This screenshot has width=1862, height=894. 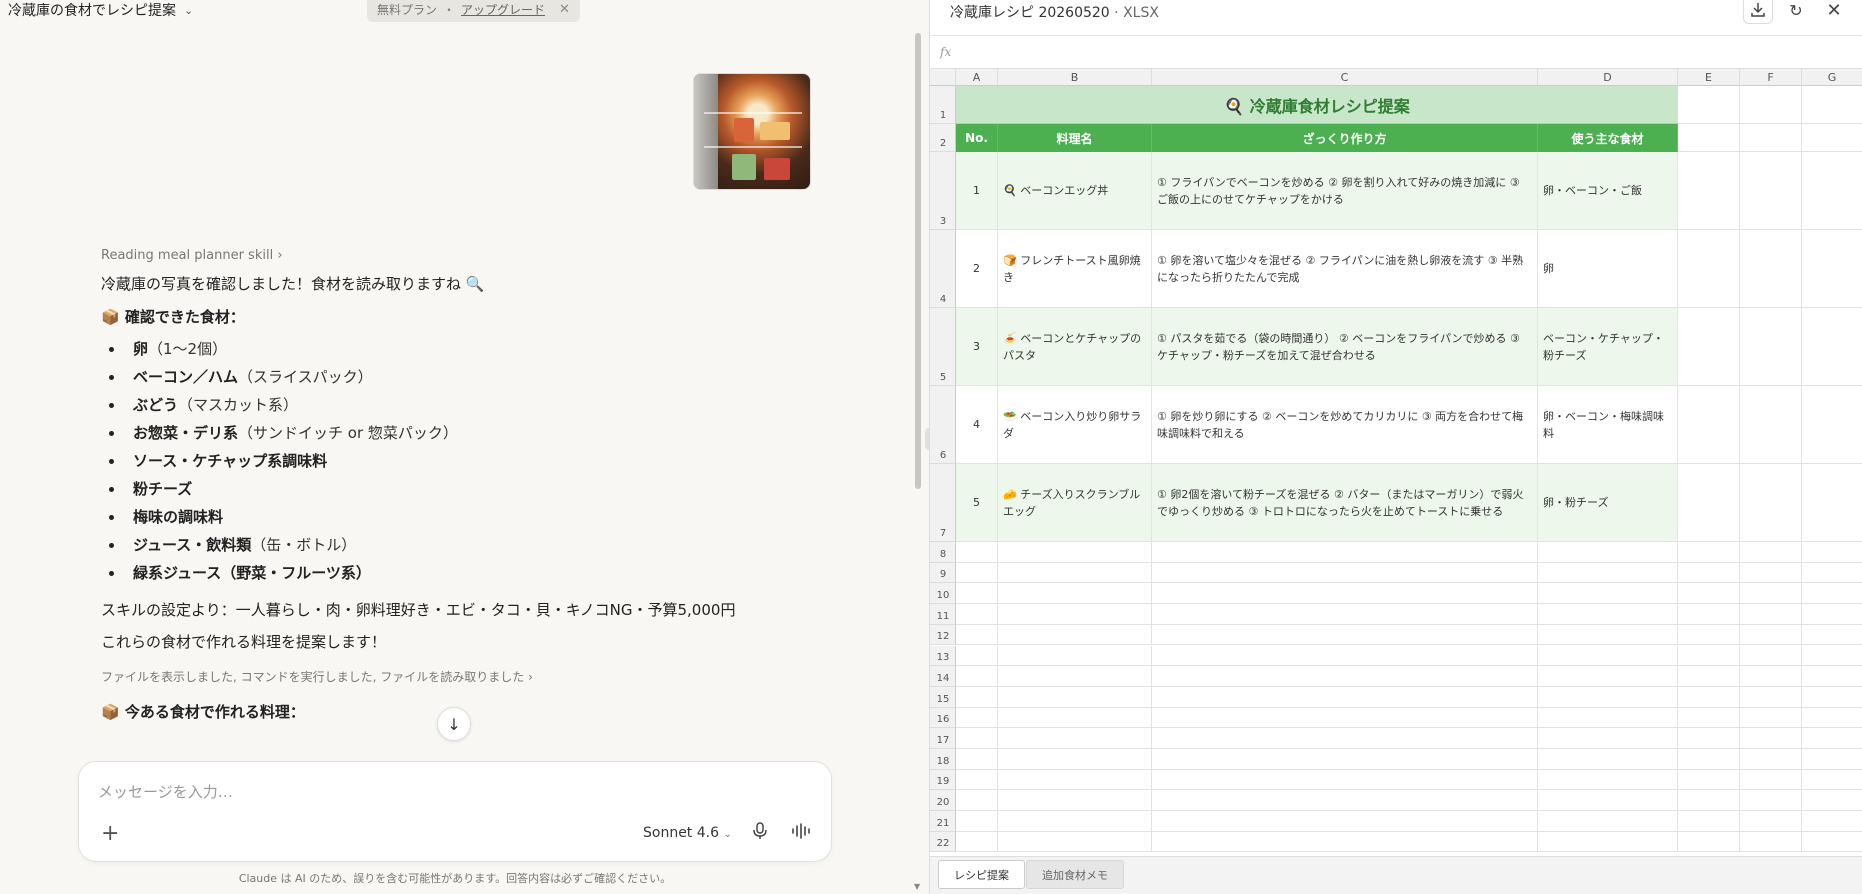 I want to click on scroll-down-arrow-icon: ↓, so click(x=454, y=724).